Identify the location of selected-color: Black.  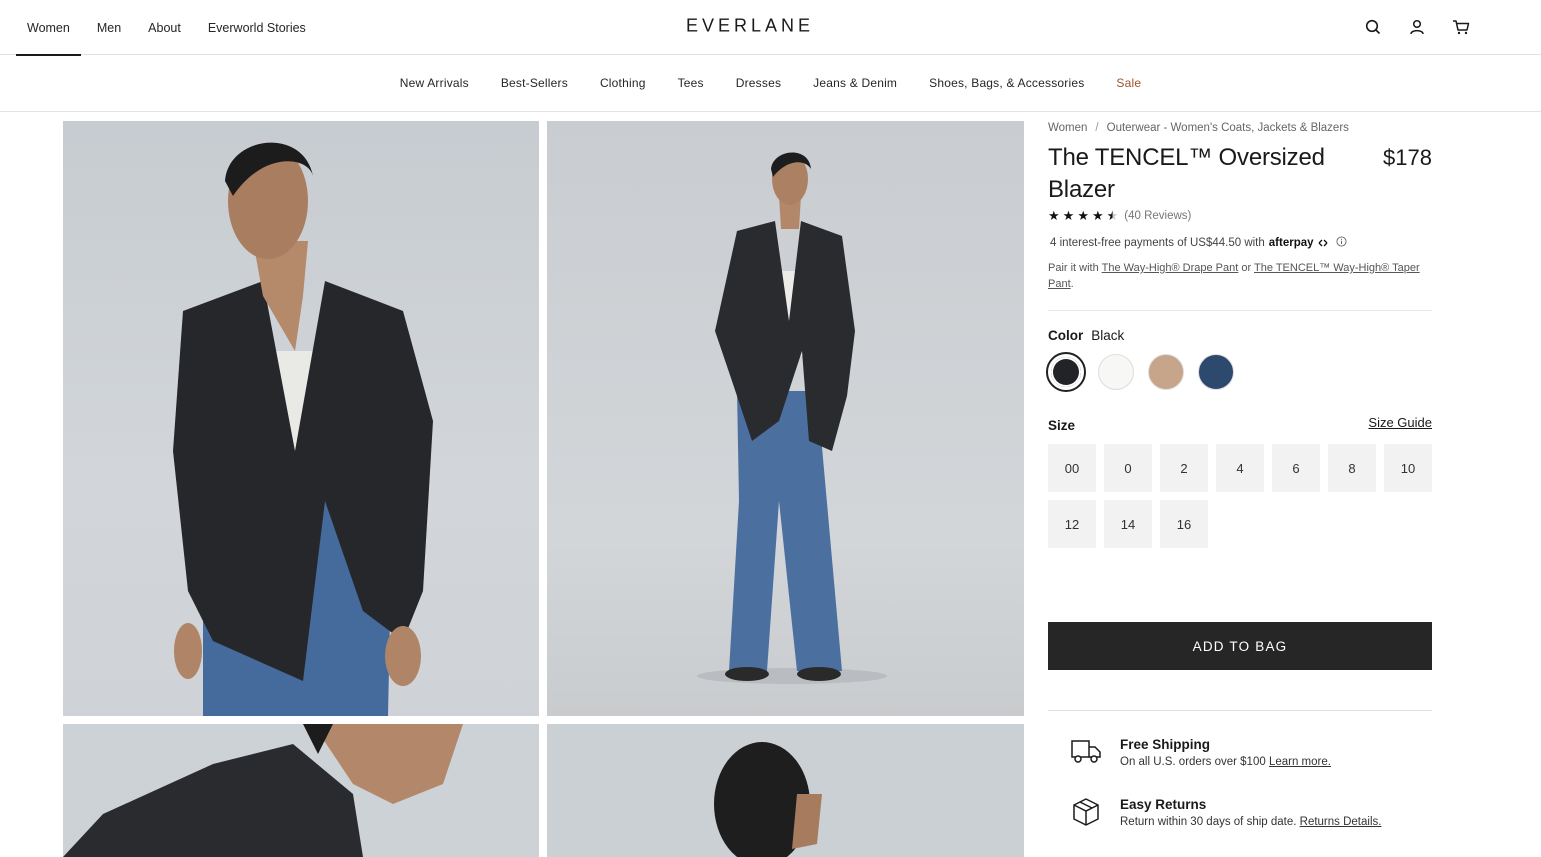
(1108, 335).